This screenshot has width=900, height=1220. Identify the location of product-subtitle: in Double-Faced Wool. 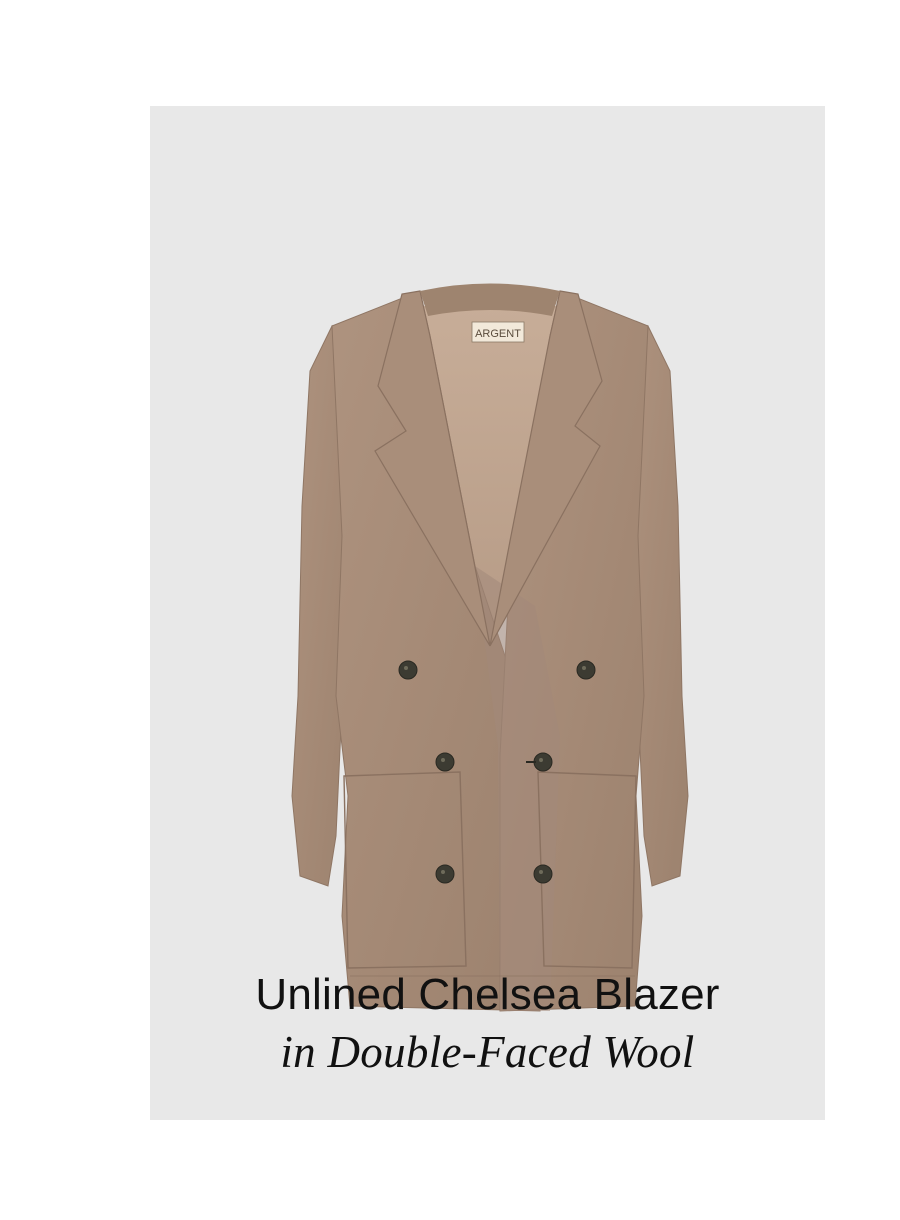
(487, 1052).